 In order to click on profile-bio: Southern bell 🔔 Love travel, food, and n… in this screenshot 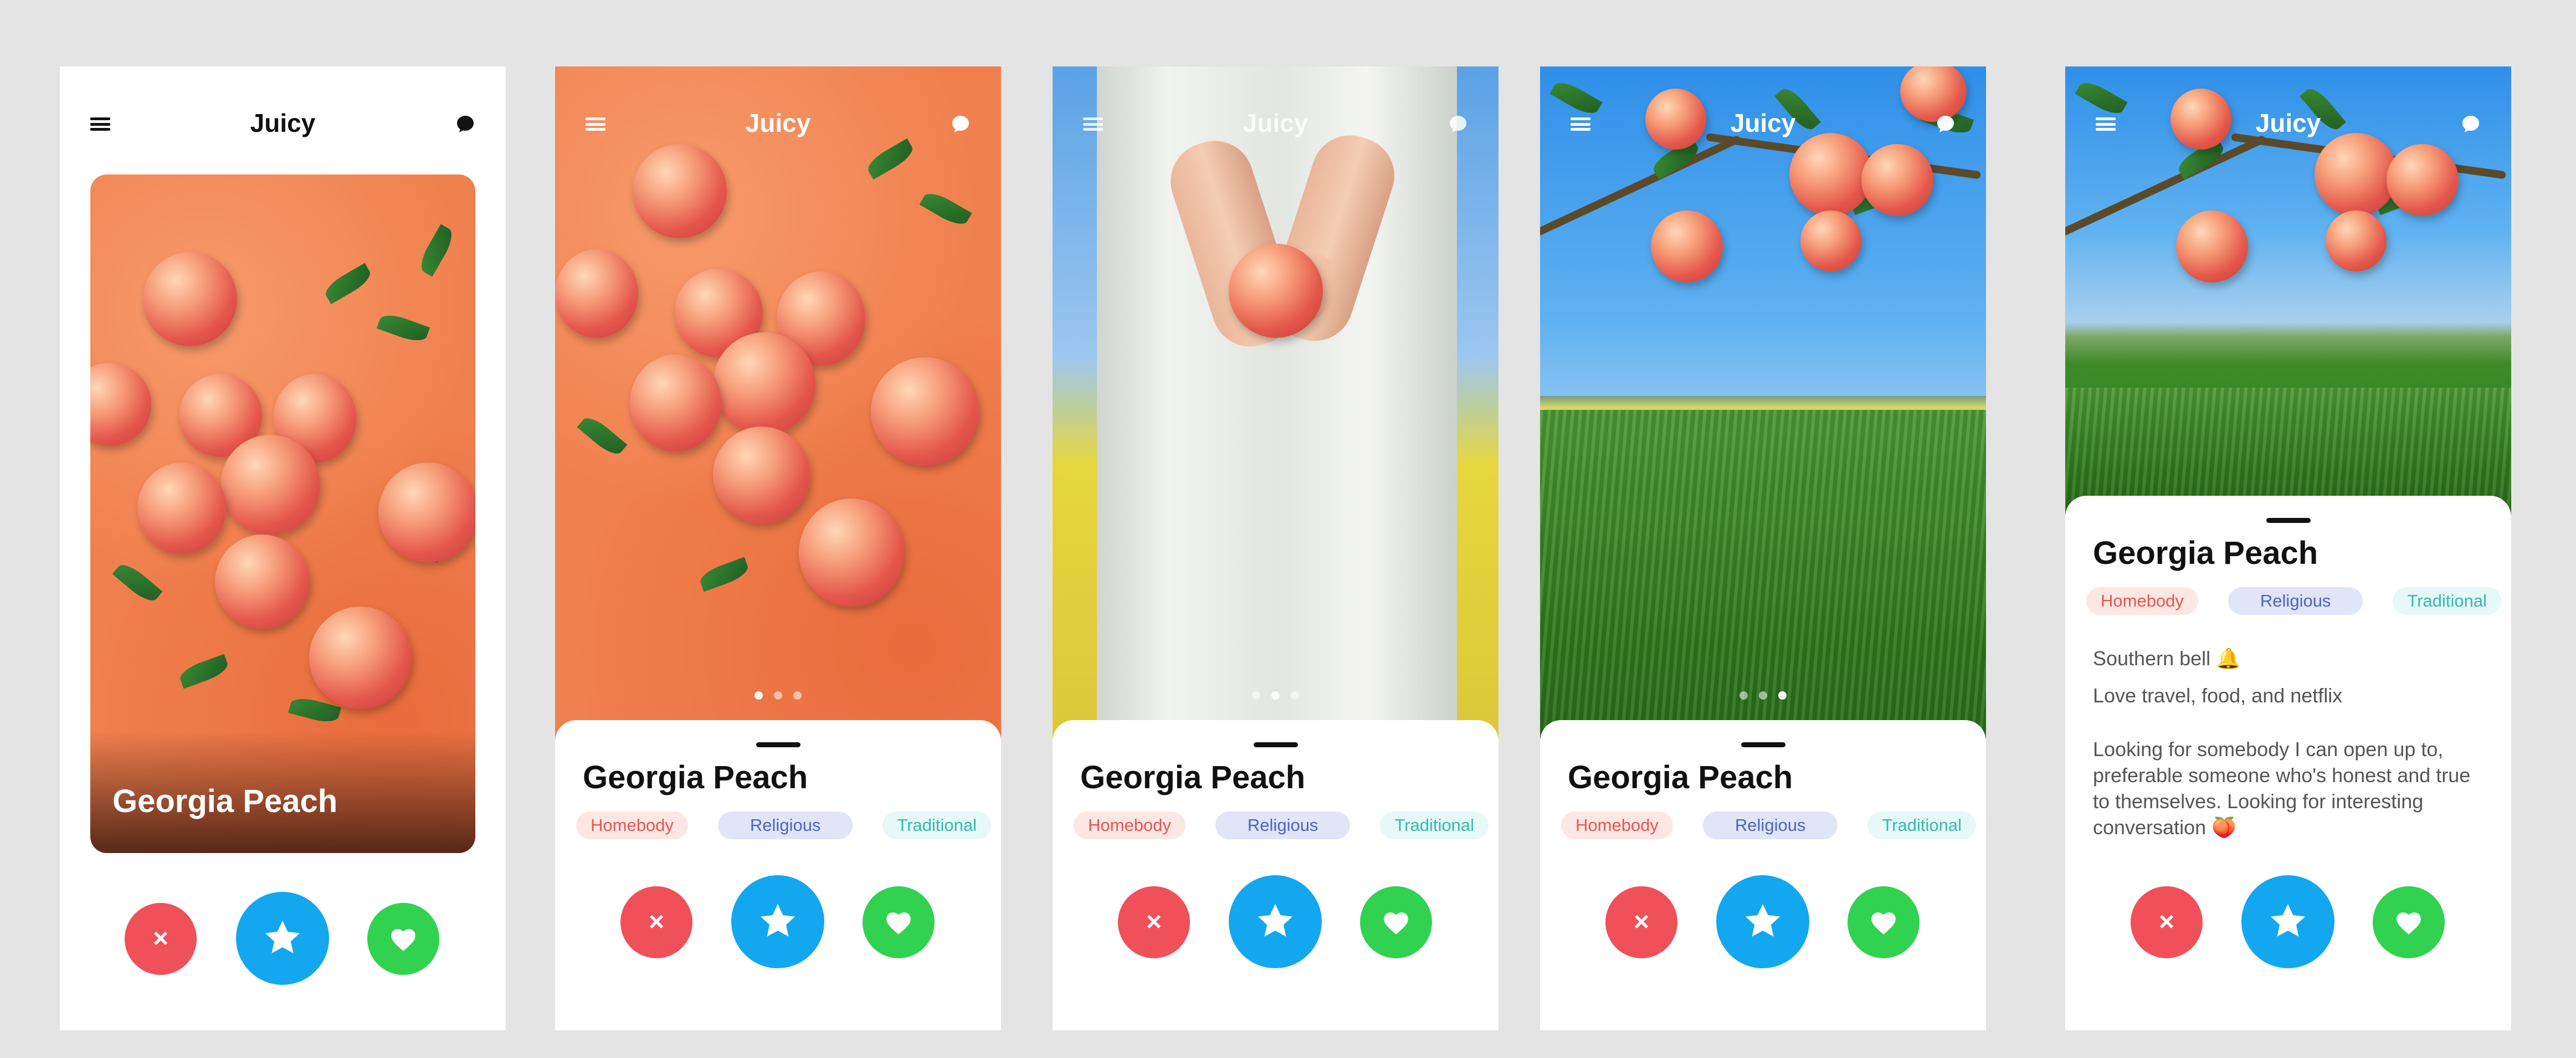, I will do `click(2292, 742)`.